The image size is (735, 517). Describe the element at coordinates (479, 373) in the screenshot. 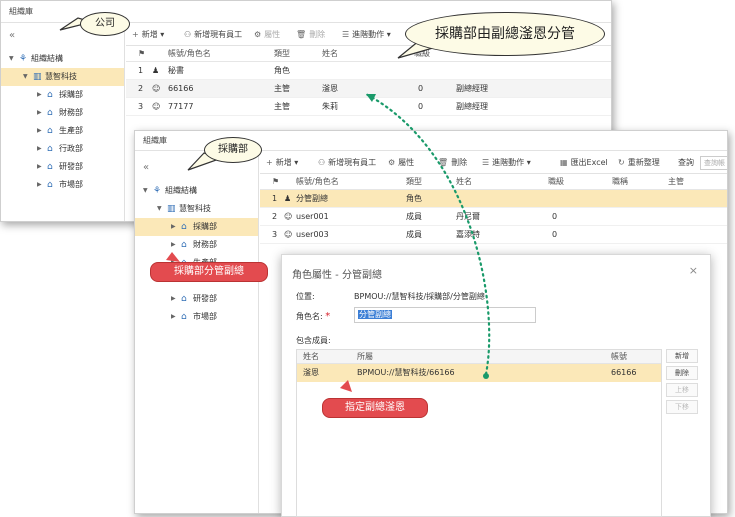

I see `member-row: 滏恩 BPMOU://慧智科技/66166 66166` at that location.